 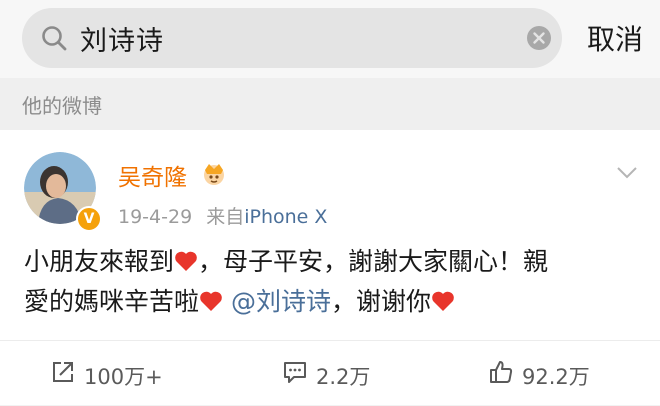 I want to click on crown-icon, so click(x=214, y=174).